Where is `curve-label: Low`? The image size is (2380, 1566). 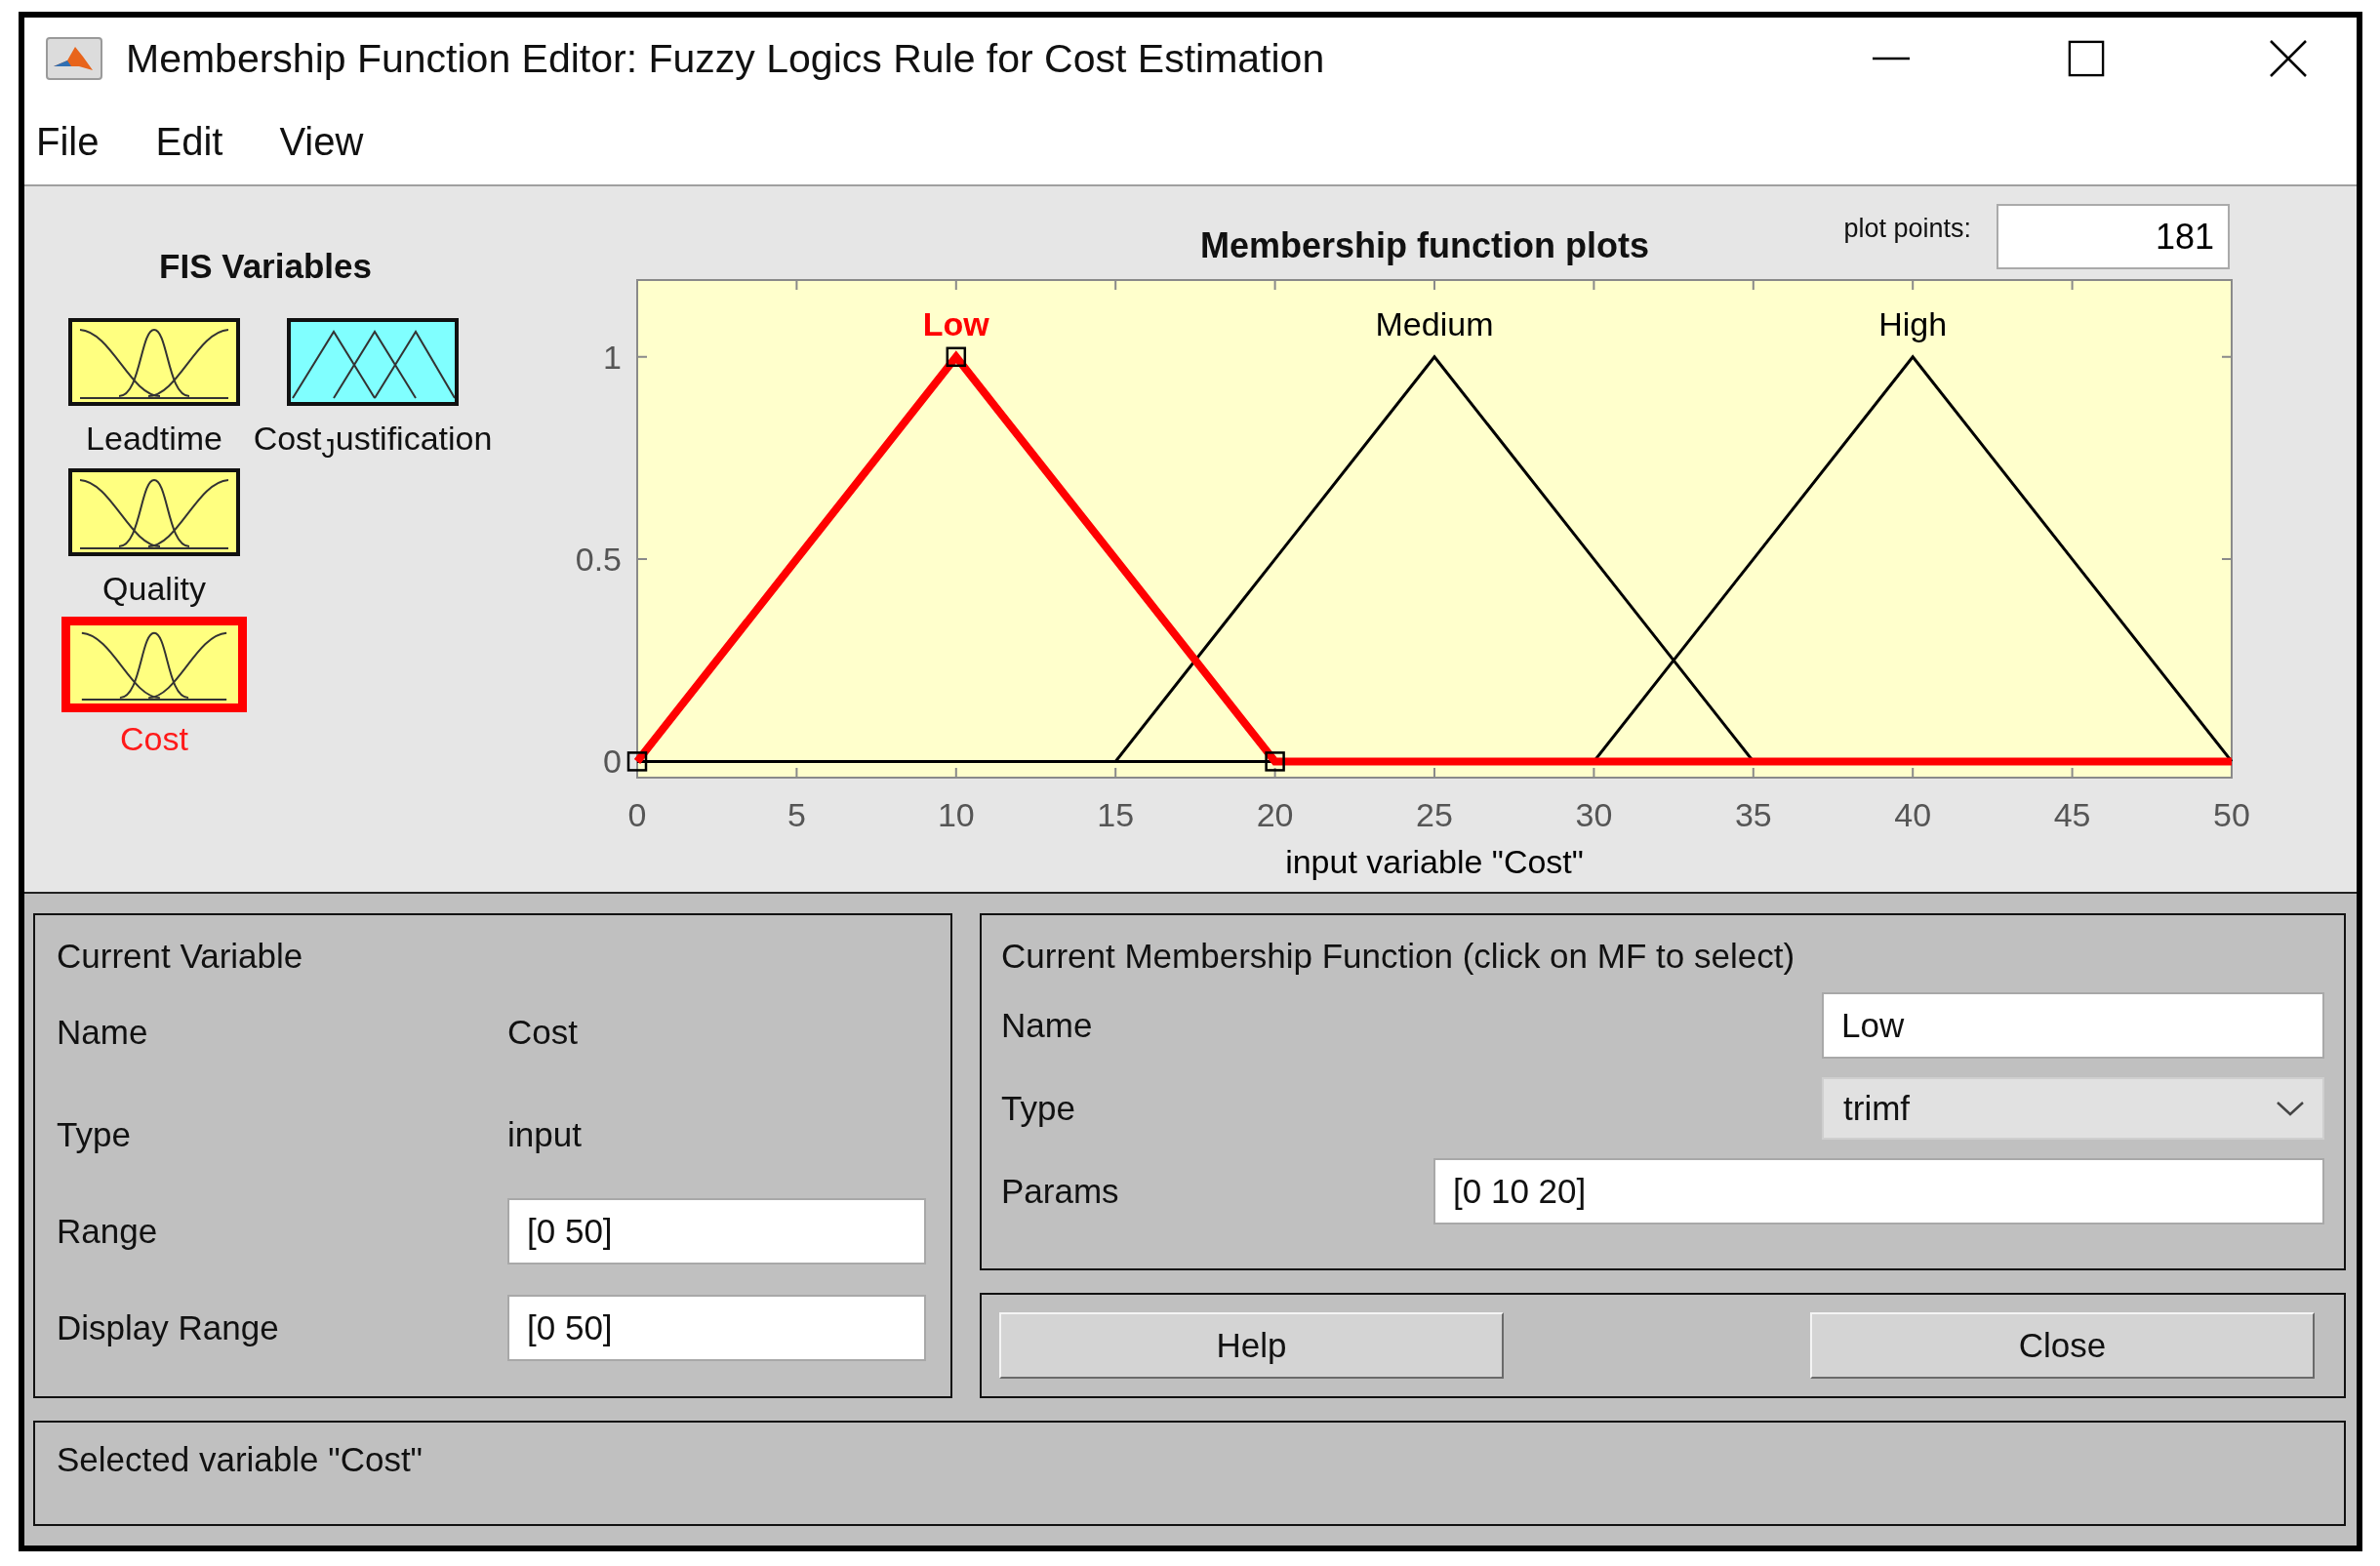
curve-label: Low is located at coordinates (955, 323).